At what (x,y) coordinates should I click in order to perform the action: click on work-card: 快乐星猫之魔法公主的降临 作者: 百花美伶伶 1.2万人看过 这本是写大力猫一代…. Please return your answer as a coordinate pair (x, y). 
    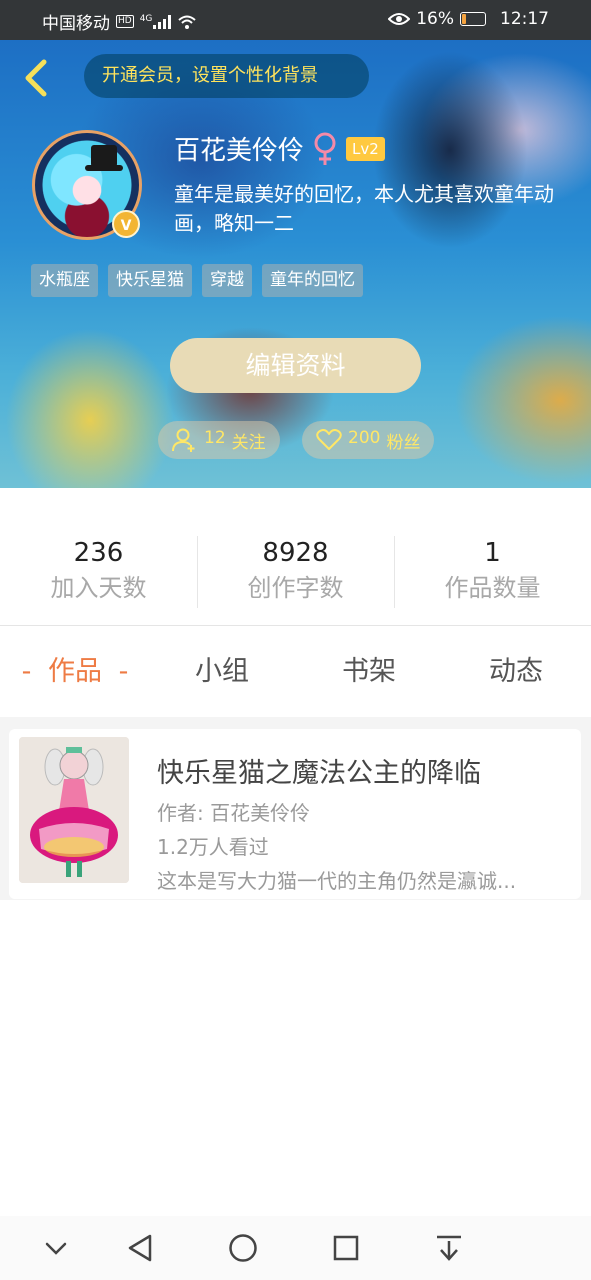
    Looking at the image, I should click on (295, 814).